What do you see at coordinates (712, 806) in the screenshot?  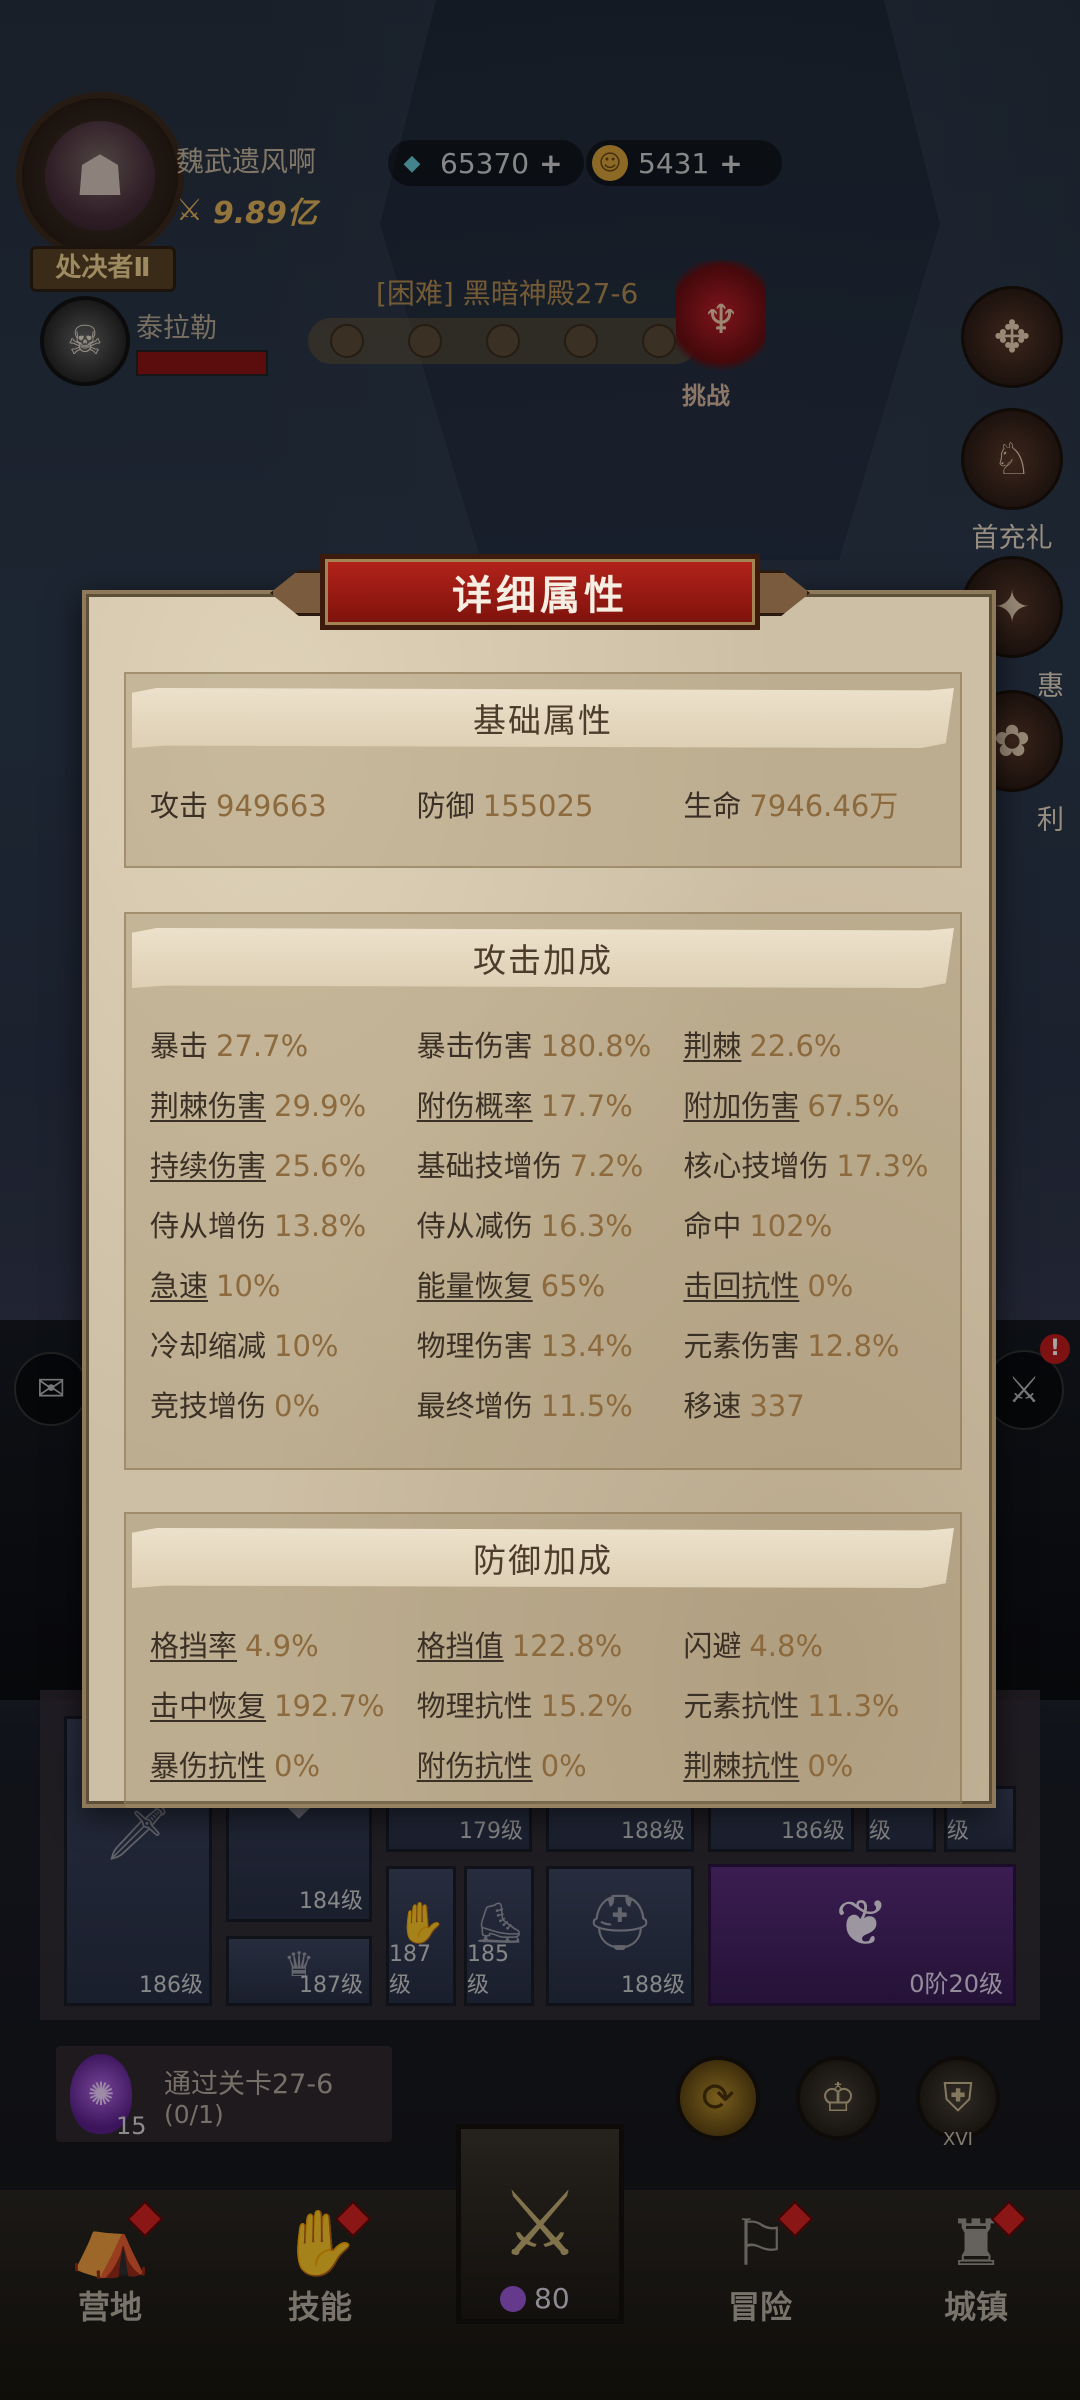 I see `attribute-name: 生命` at bounding box center [712, 806].